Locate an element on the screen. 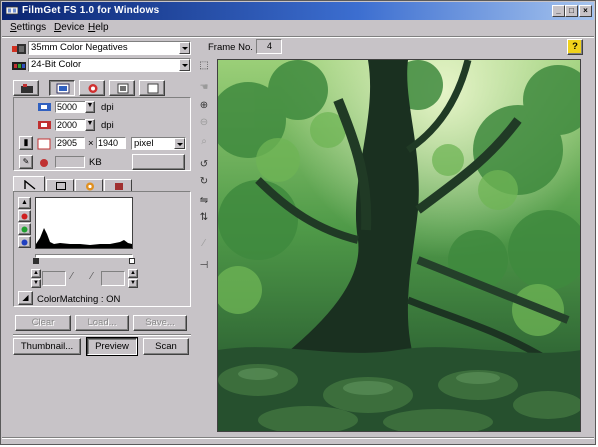 This screenshot has height=447, width=598. height-field: 1940 is located at coordinates (111, 143).